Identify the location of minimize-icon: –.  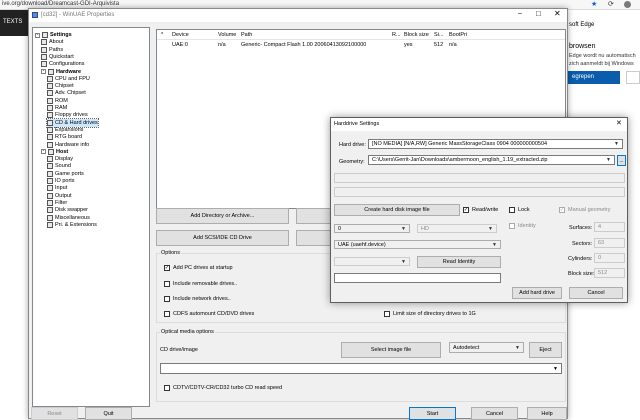
(520, 13).